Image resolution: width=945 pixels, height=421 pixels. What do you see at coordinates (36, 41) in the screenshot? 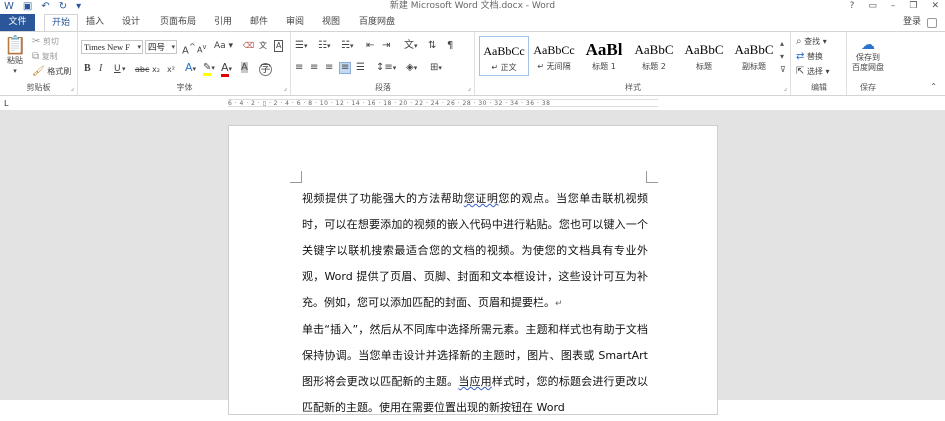
I see `scissors-icon: ✂` at bounding box center [36, 41].